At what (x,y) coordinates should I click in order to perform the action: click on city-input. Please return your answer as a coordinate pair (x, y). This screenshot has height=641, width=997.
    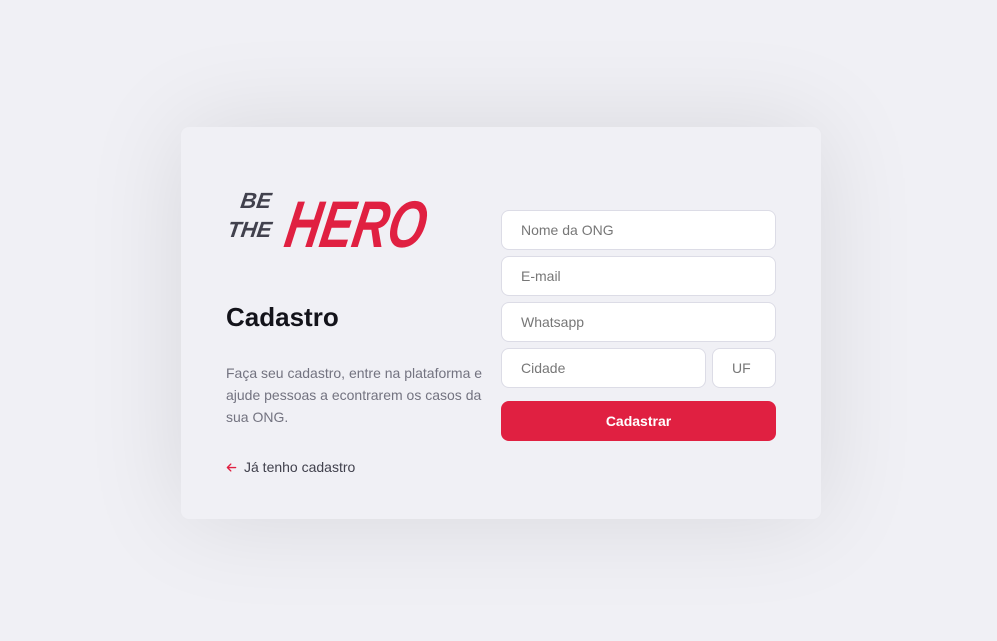
    Looking at the image, I should click on (603, 368).